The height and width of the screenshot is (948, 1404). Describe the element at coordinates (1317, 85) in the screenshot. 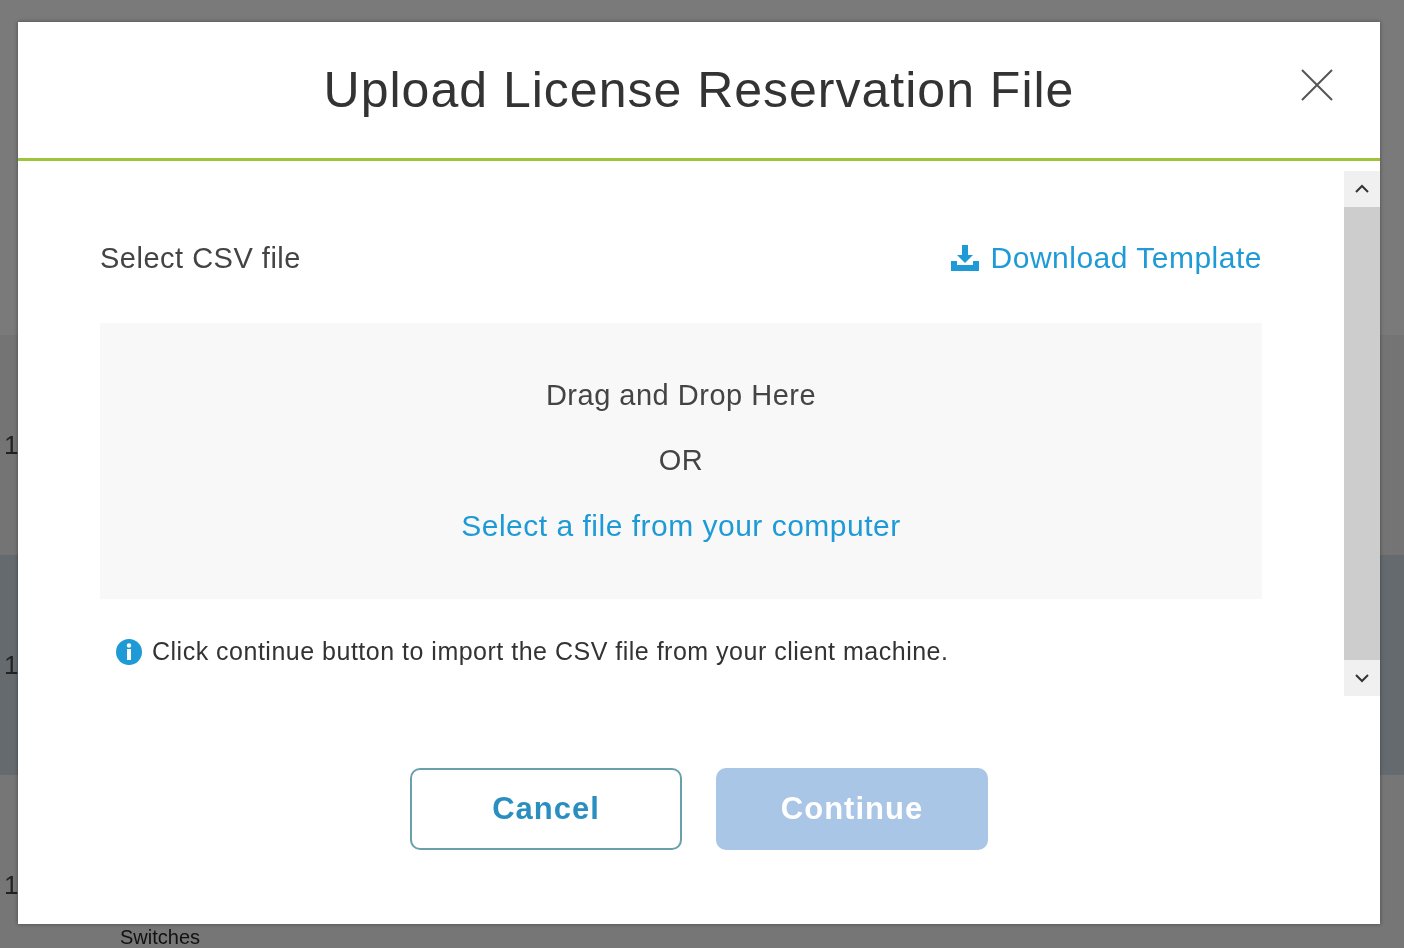

I see `close-icon` at that location.